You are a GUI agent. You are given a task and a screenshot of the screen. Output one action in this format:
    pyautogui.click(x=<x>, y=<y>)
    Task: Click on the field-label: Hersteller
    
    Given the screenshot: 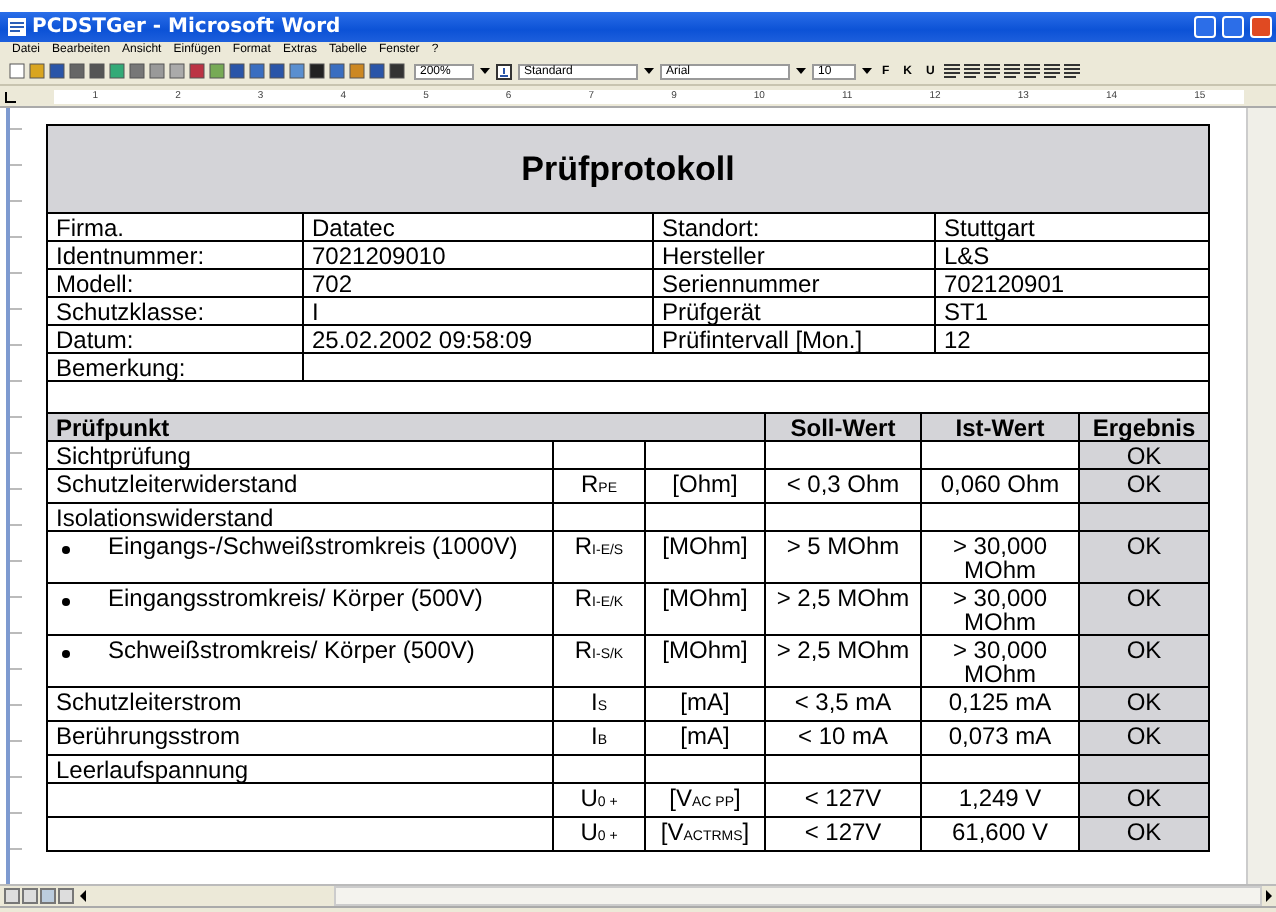 What is the action you would take?
    pyautogui.click(x=794, y=255)
    